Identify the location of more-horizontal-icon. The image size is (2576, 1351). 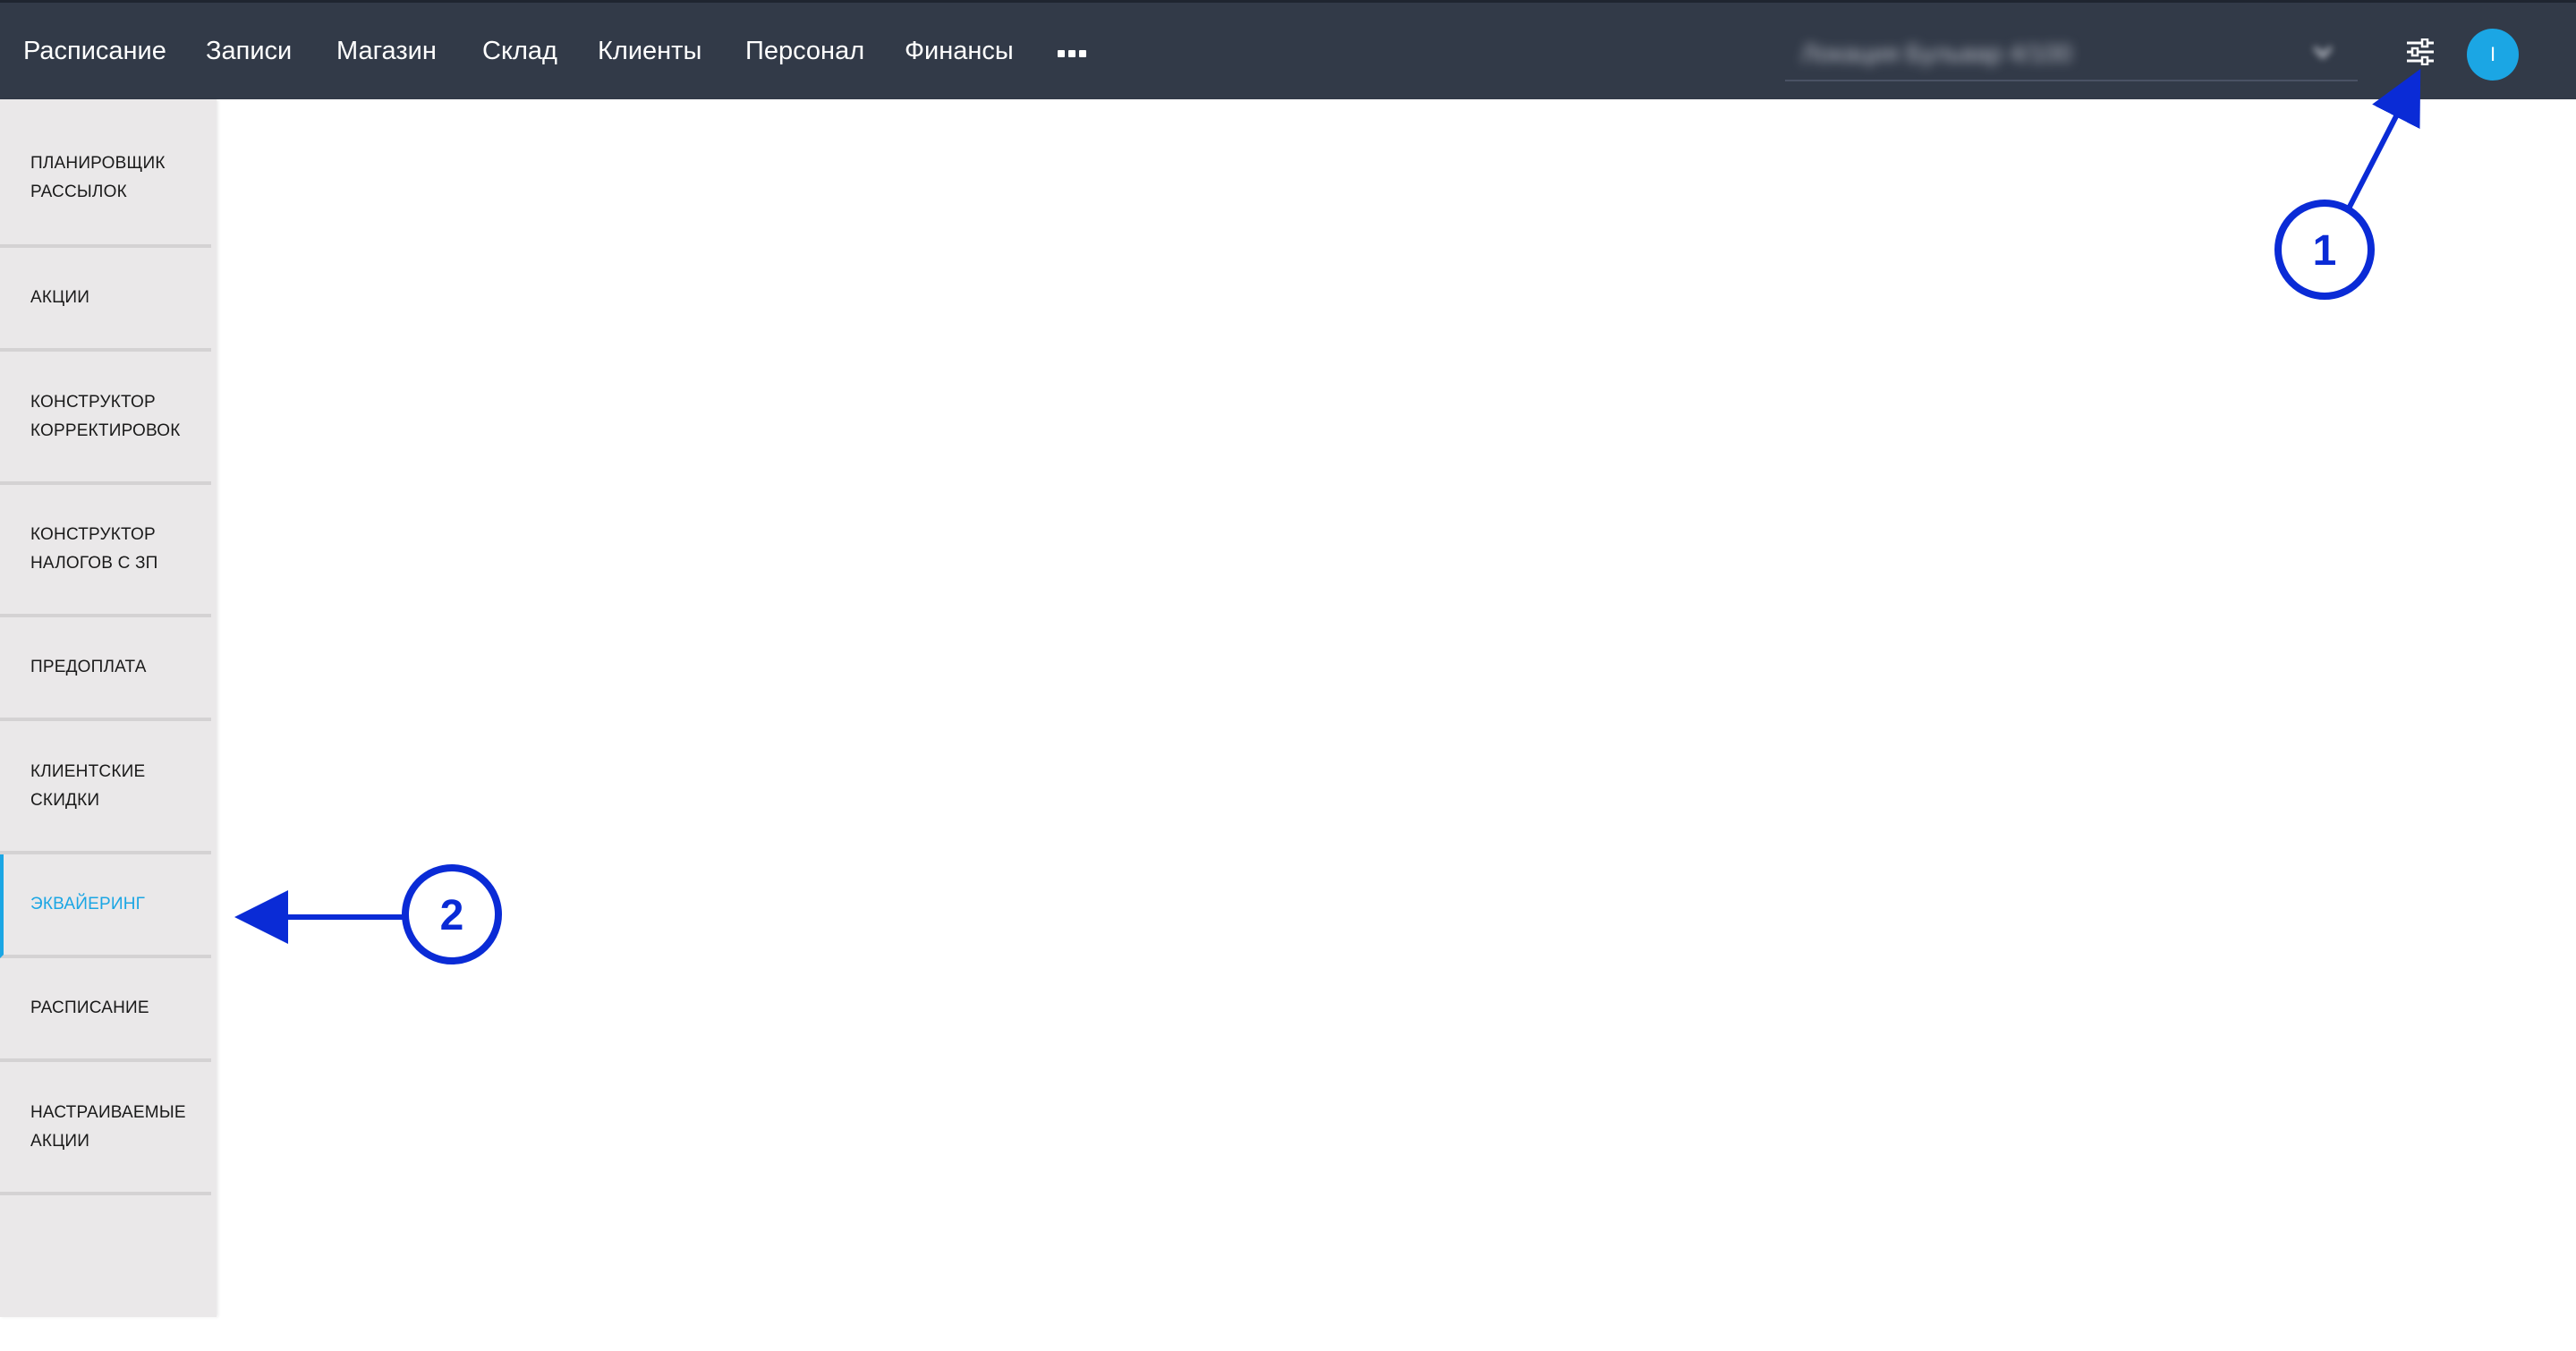
(1072, 53).